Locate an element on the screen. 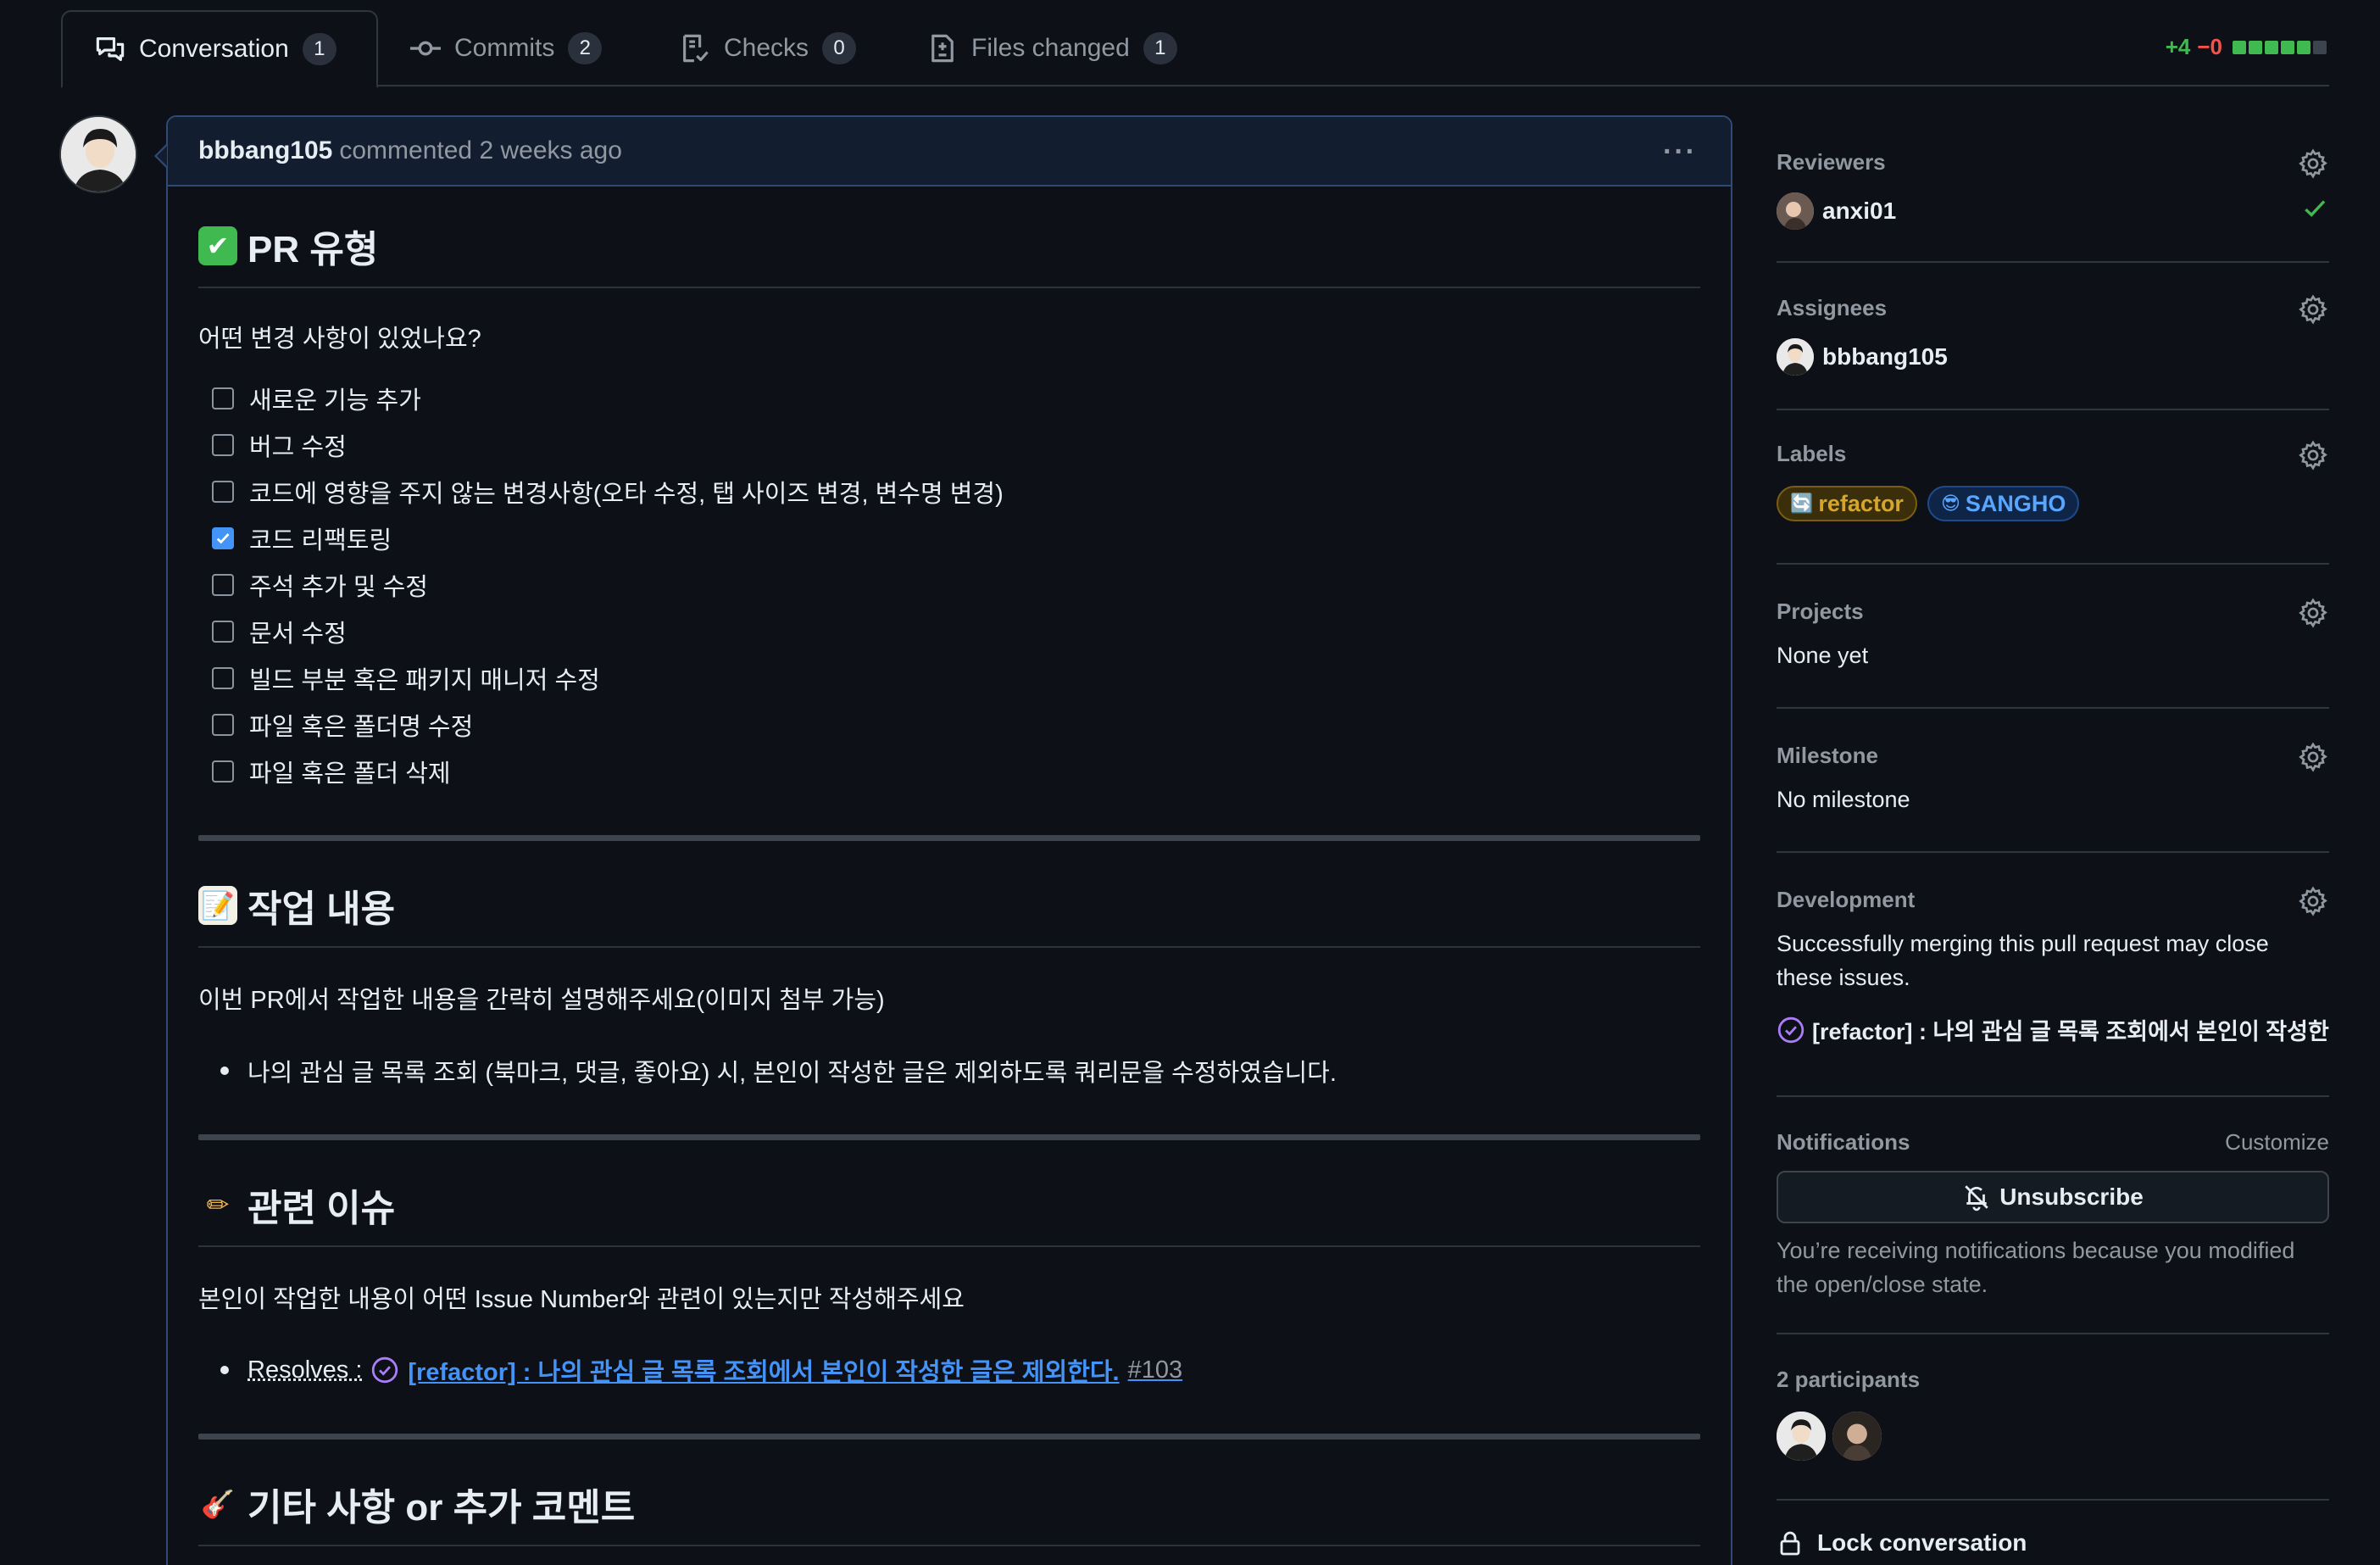 The width and height of the screenshot is (2380, 1565). diffstat-blocks is located at coordinates (2281, 47).